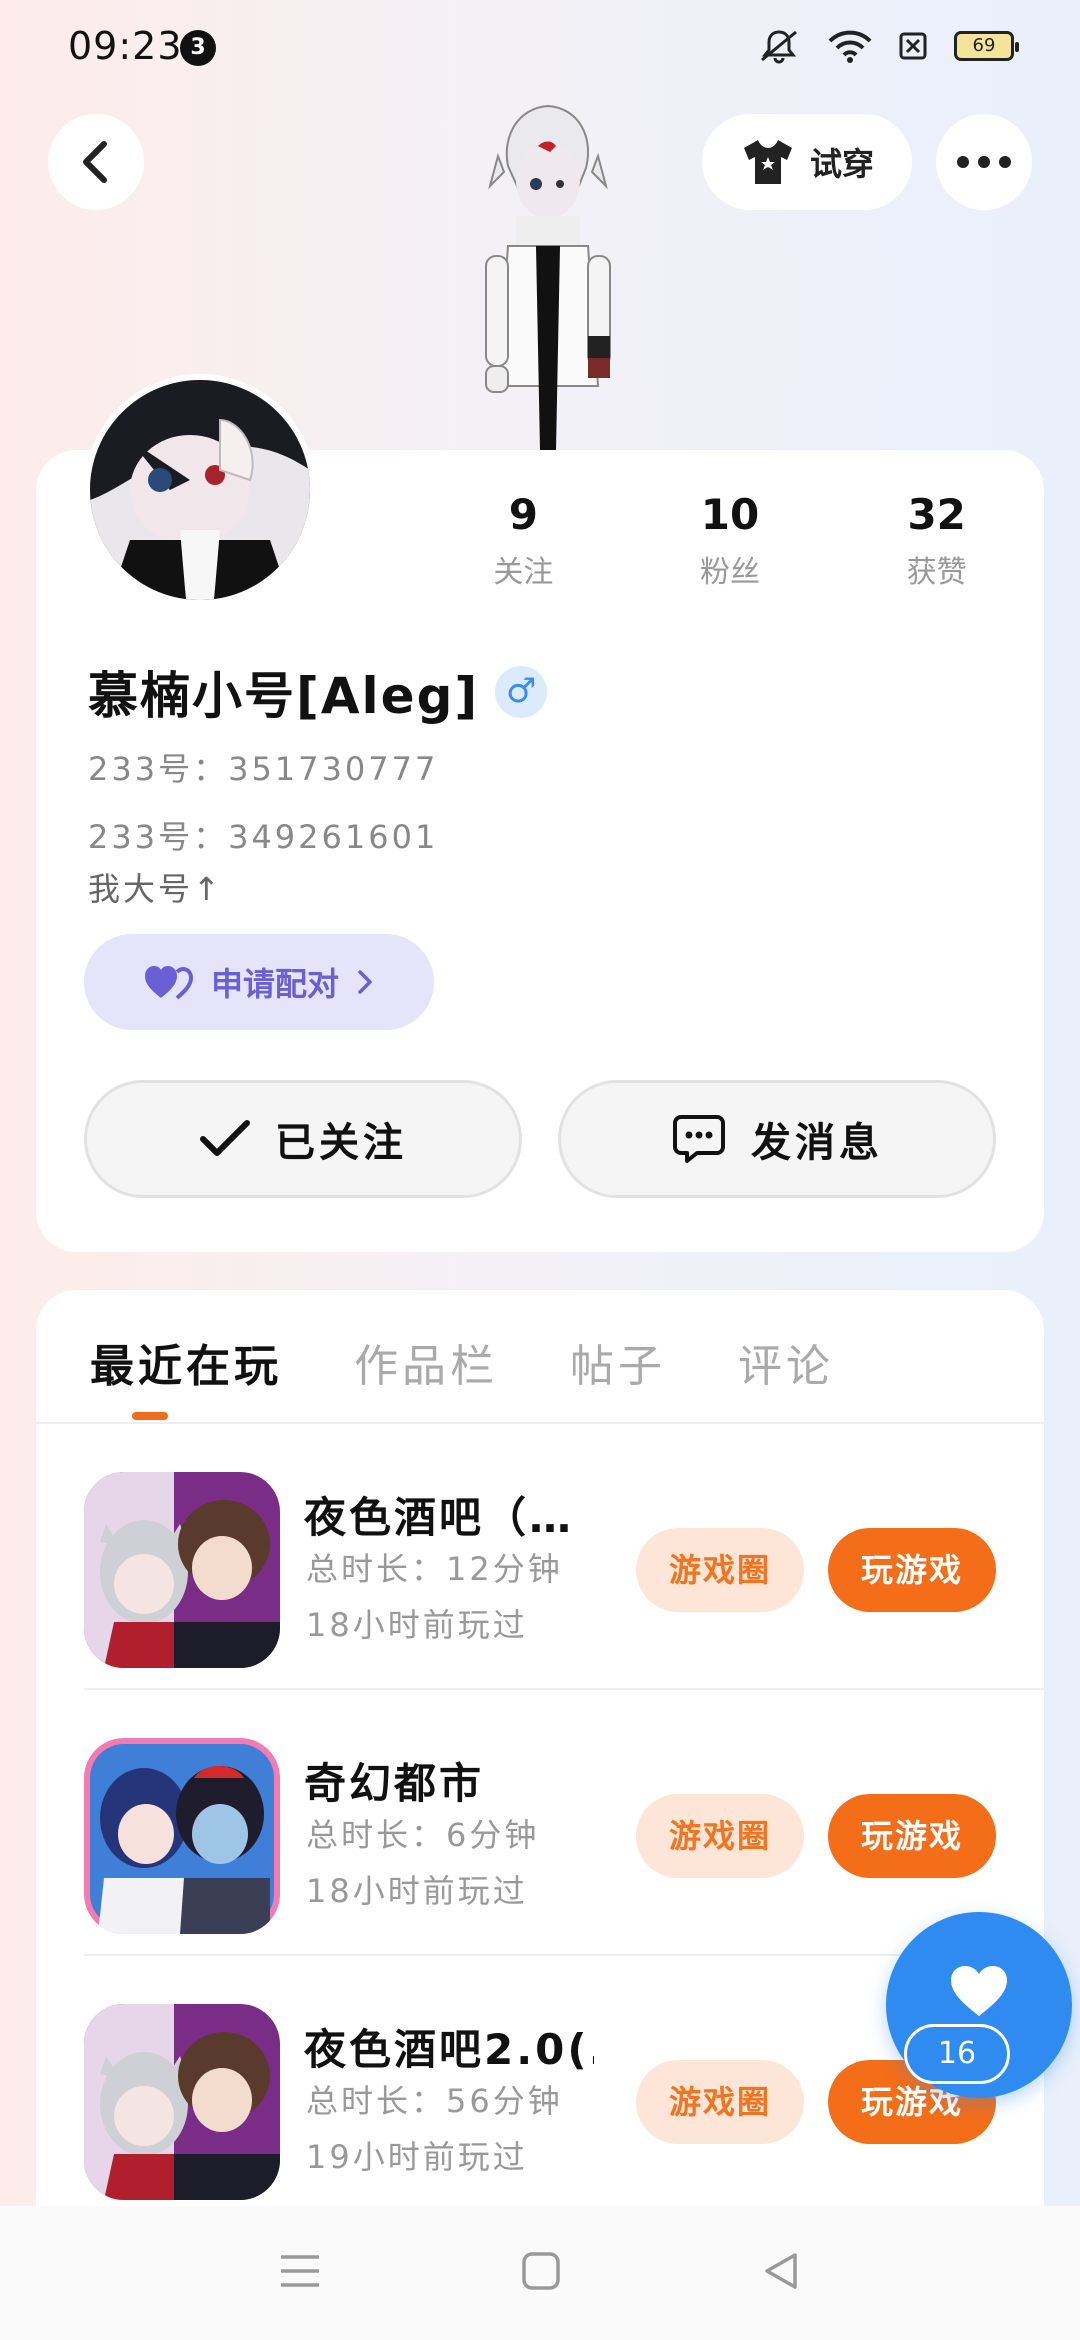 This screenshot has height=2340, width=1080. I want to click on back-button, so click(96, 162).